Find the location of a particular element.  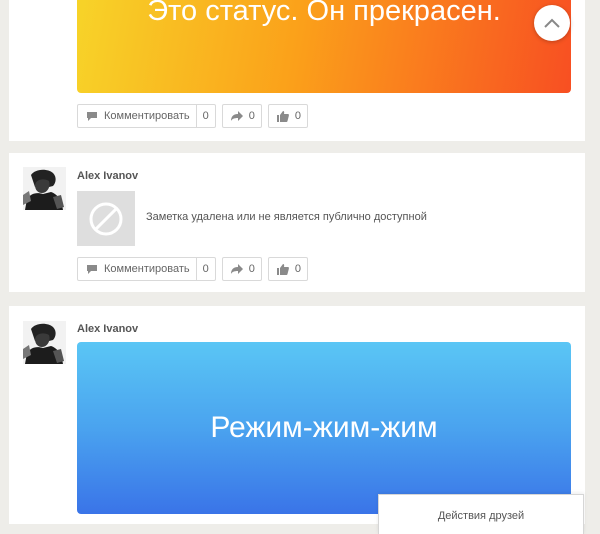

scroll-to-top-button is located at coordinates (552, 23).